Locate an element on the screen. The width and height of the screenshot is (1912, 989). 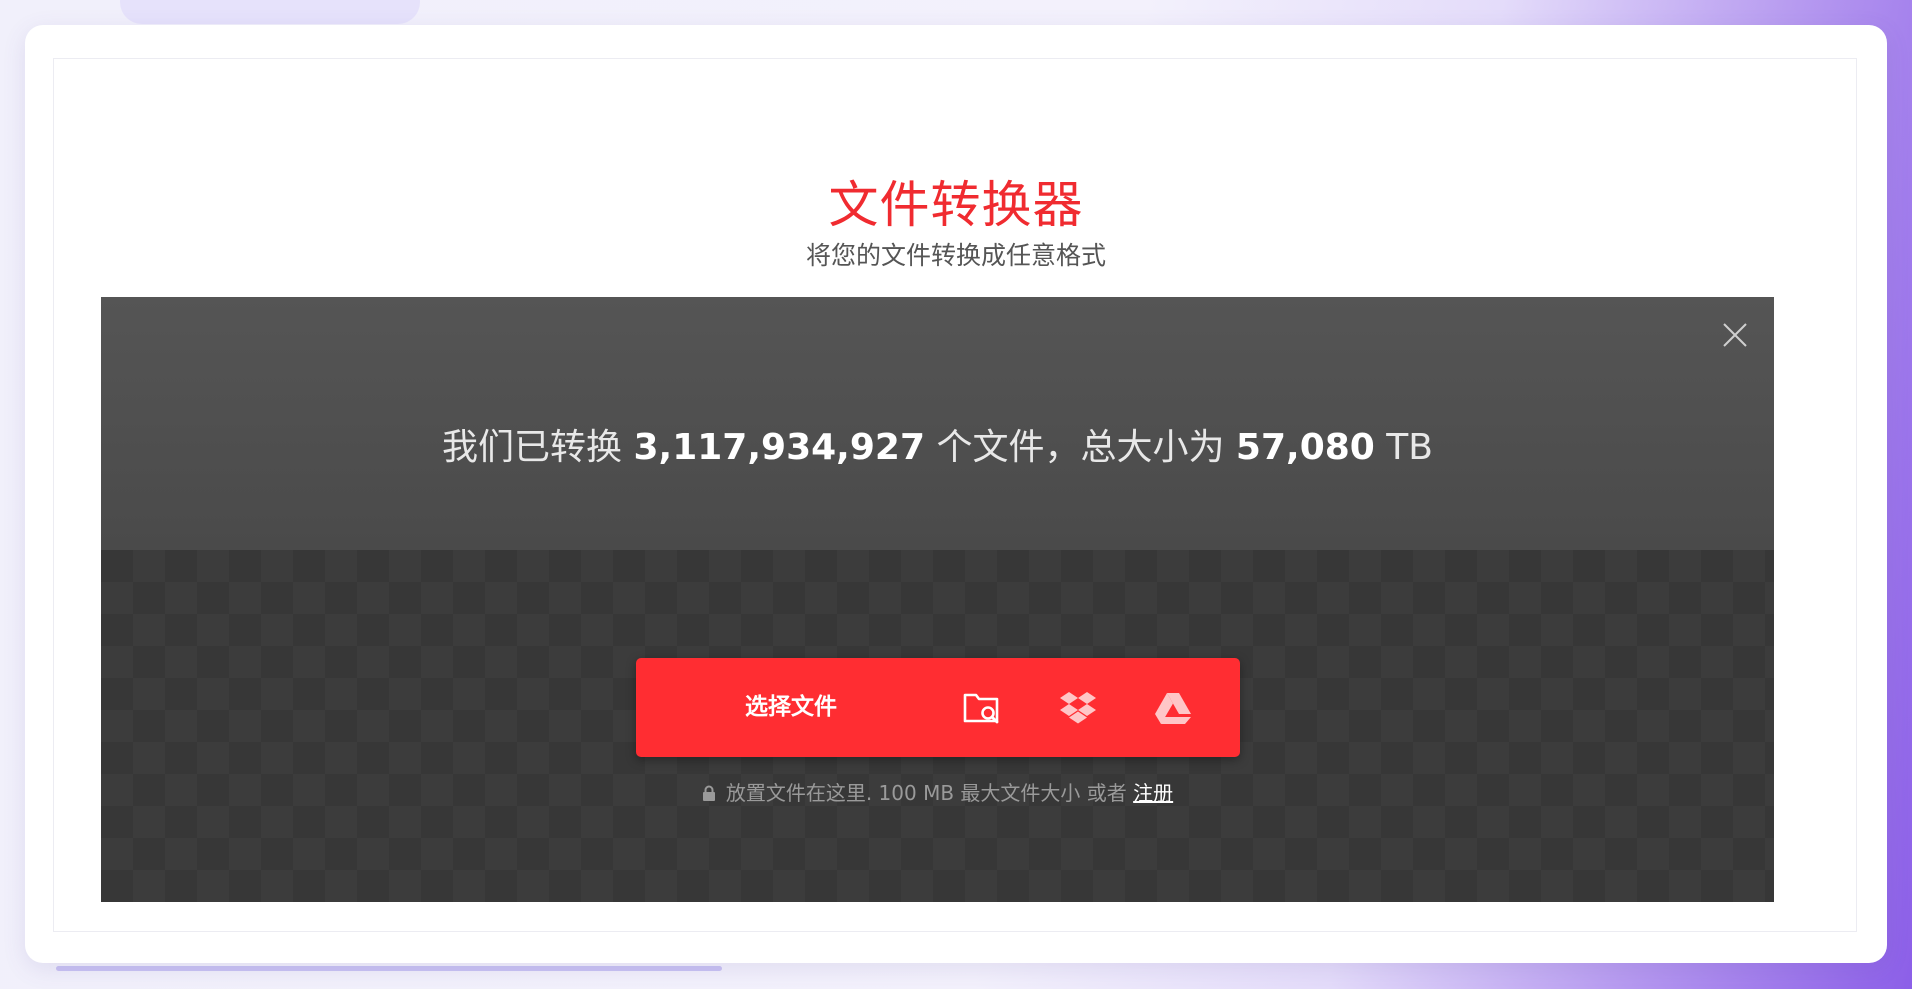
stats-prefix: 我们已转换 is located at coordinates (532, 447).